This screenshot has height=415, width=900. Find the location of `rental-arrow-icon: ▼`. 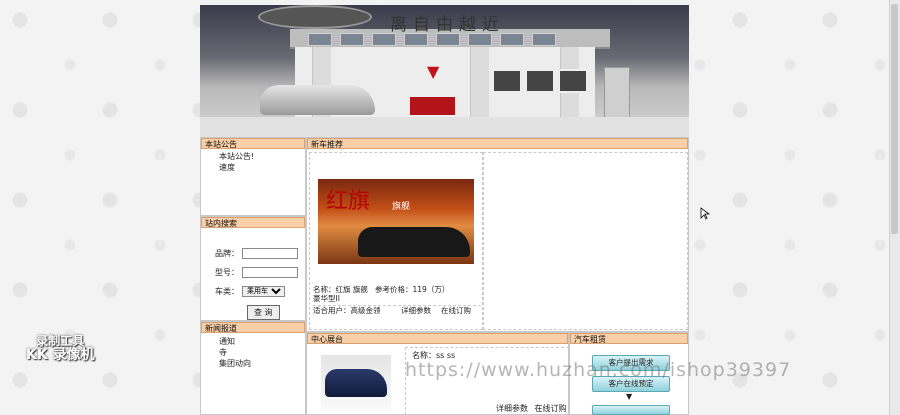

rental-arrow-icon: ▼ is located at coordinates (629, 396).